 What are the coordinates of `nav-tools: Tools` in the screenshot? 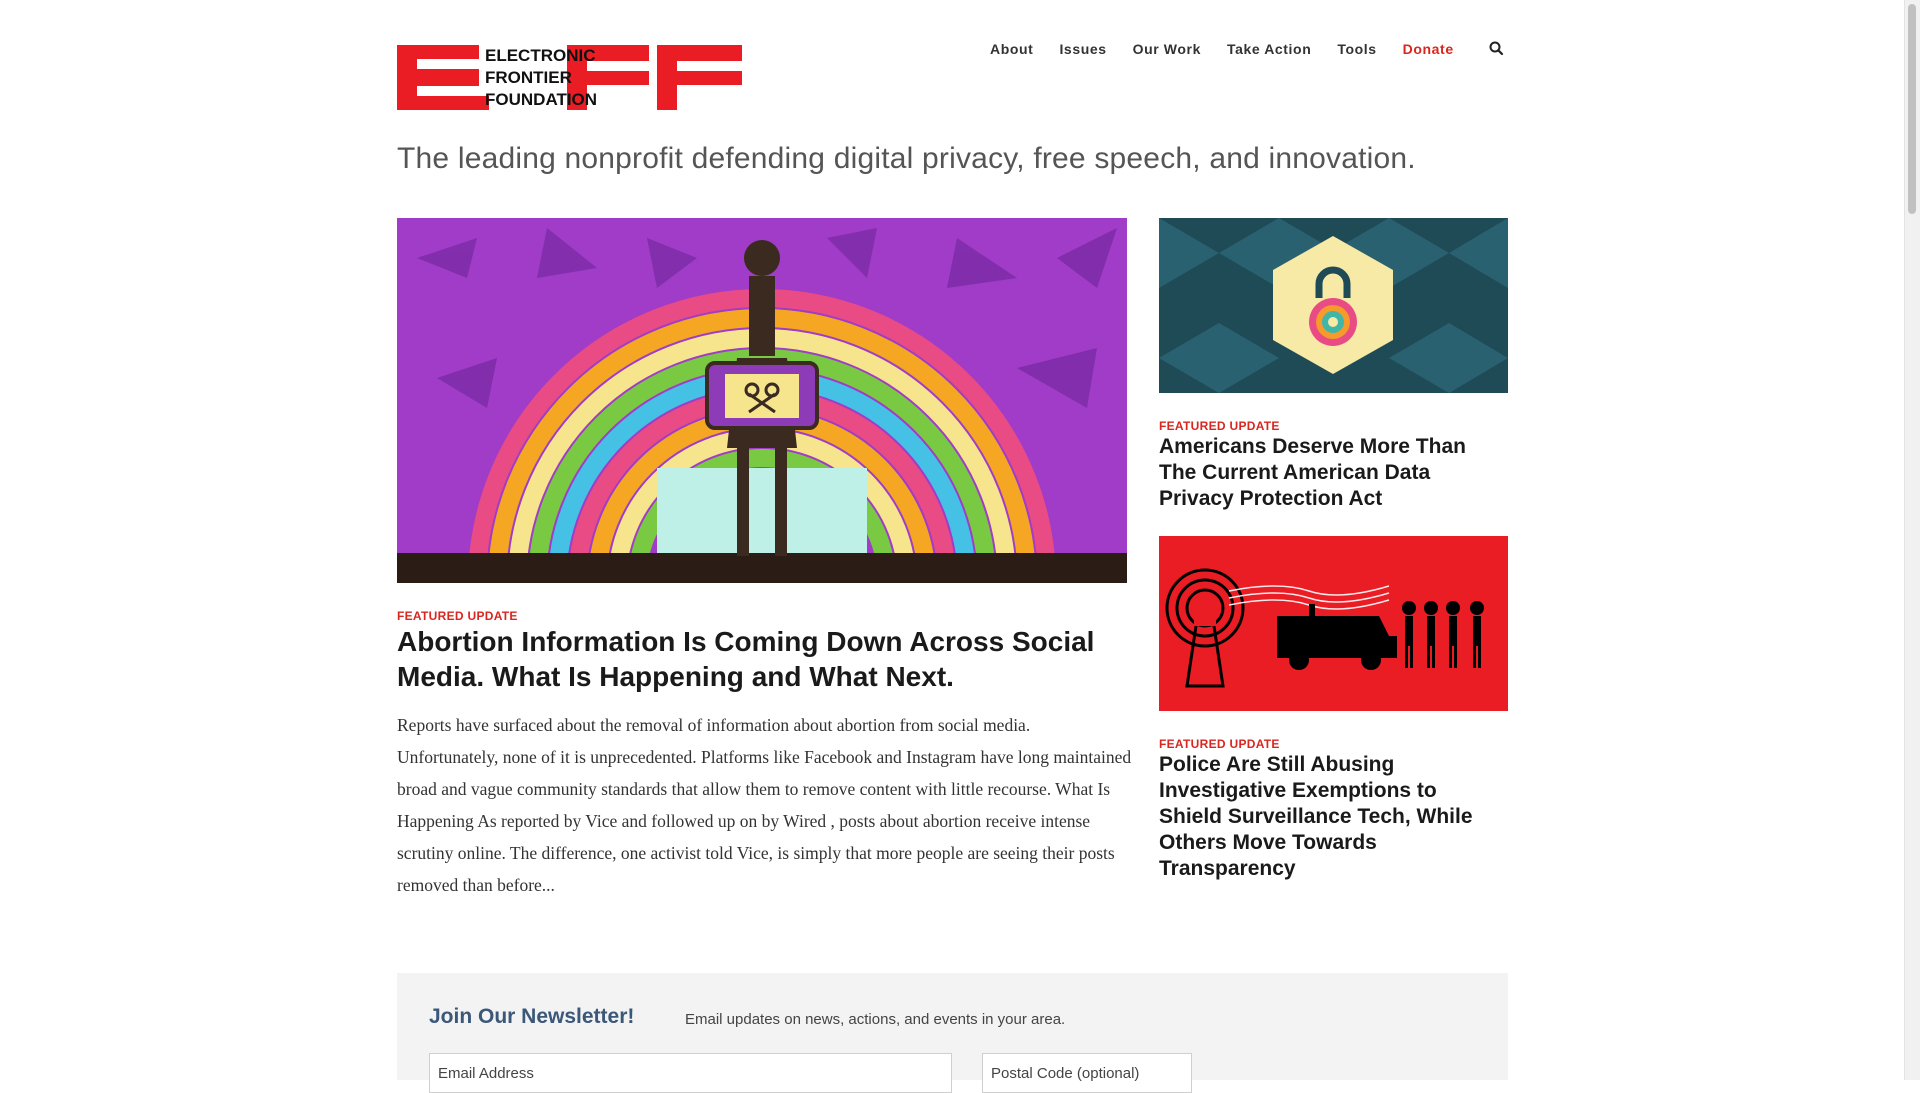 It's located at (1356, 49).